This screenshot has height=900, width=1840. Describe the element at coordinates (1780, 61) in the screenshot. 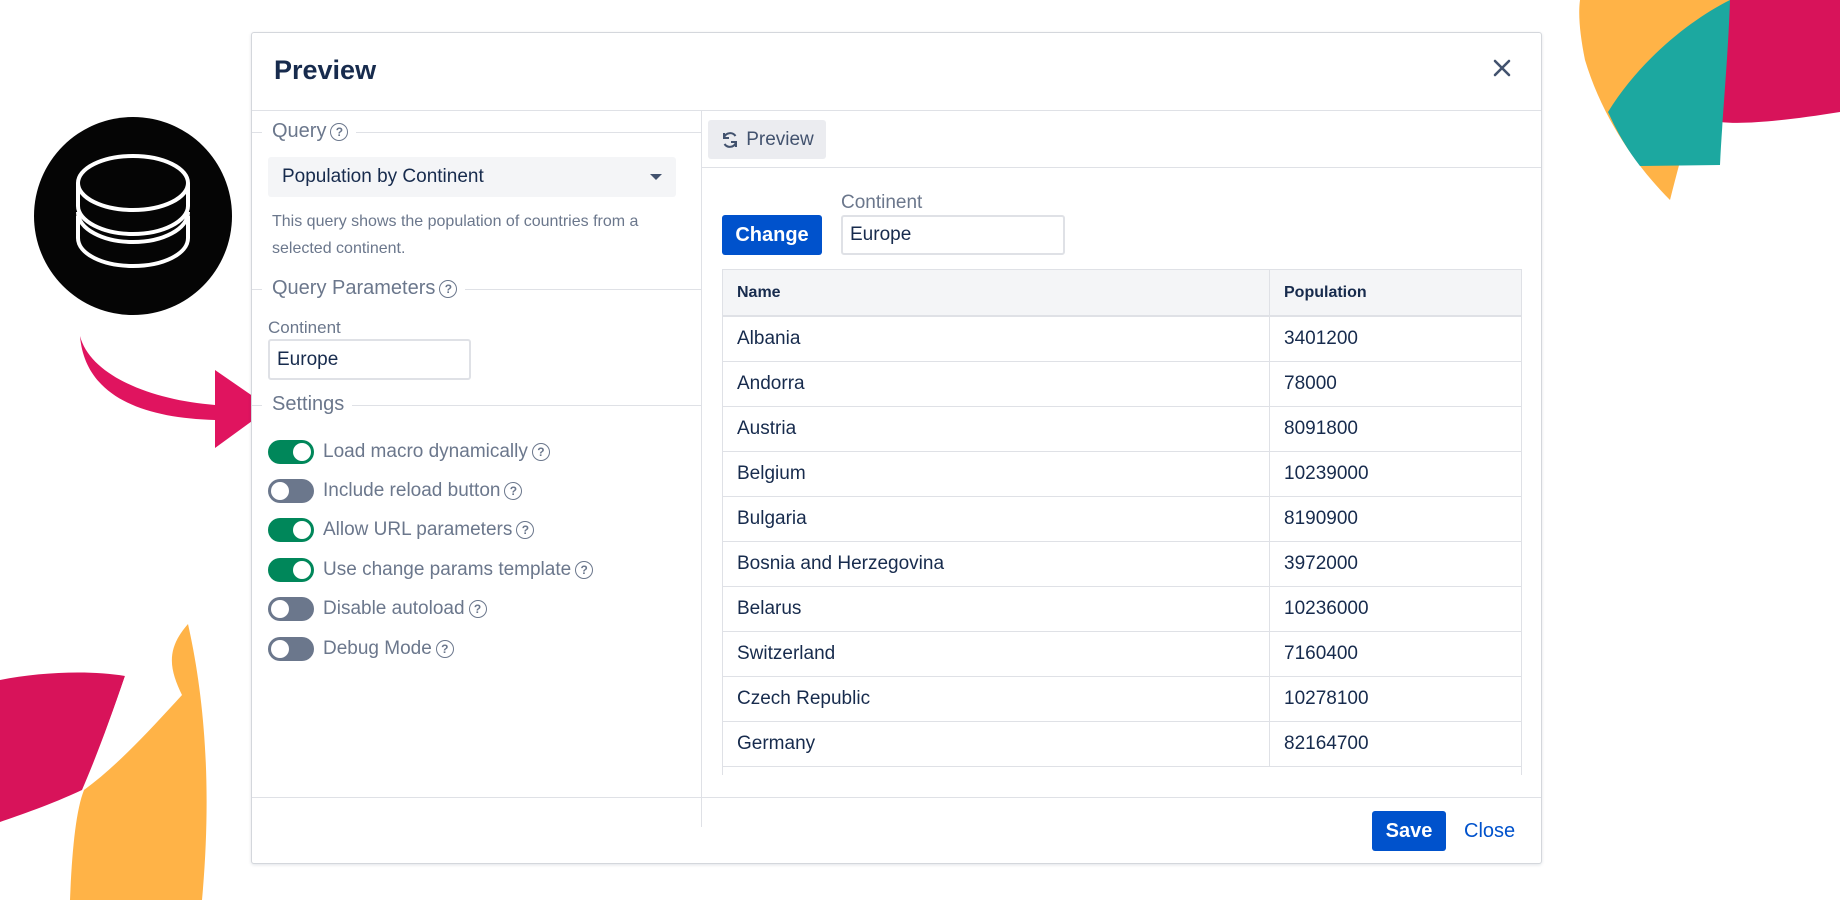

I see `deco-pink-petal-top-right` at that location.